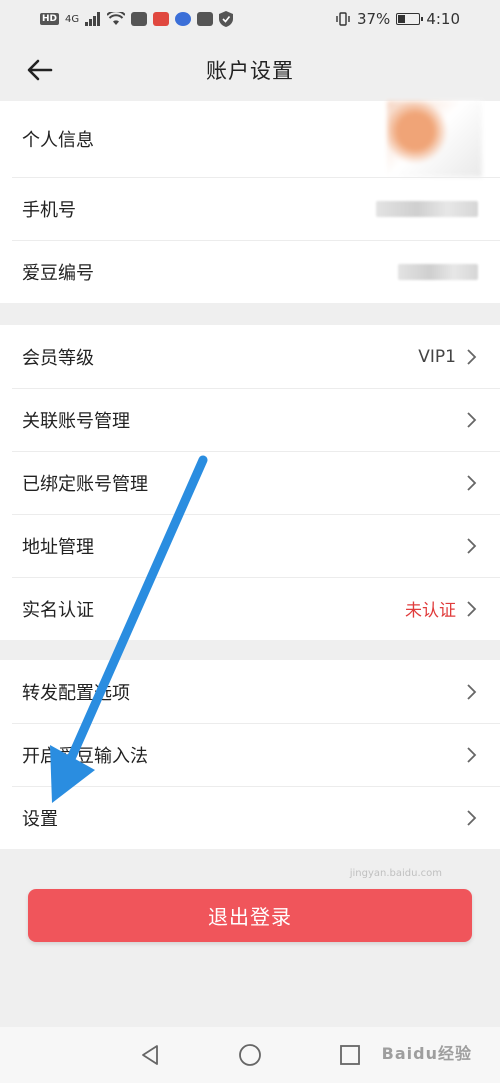  What do you see at coordinates (250, 208) in the screenshot?
I see `phone-number-row: 手机号` at bounding box center [250, 208].